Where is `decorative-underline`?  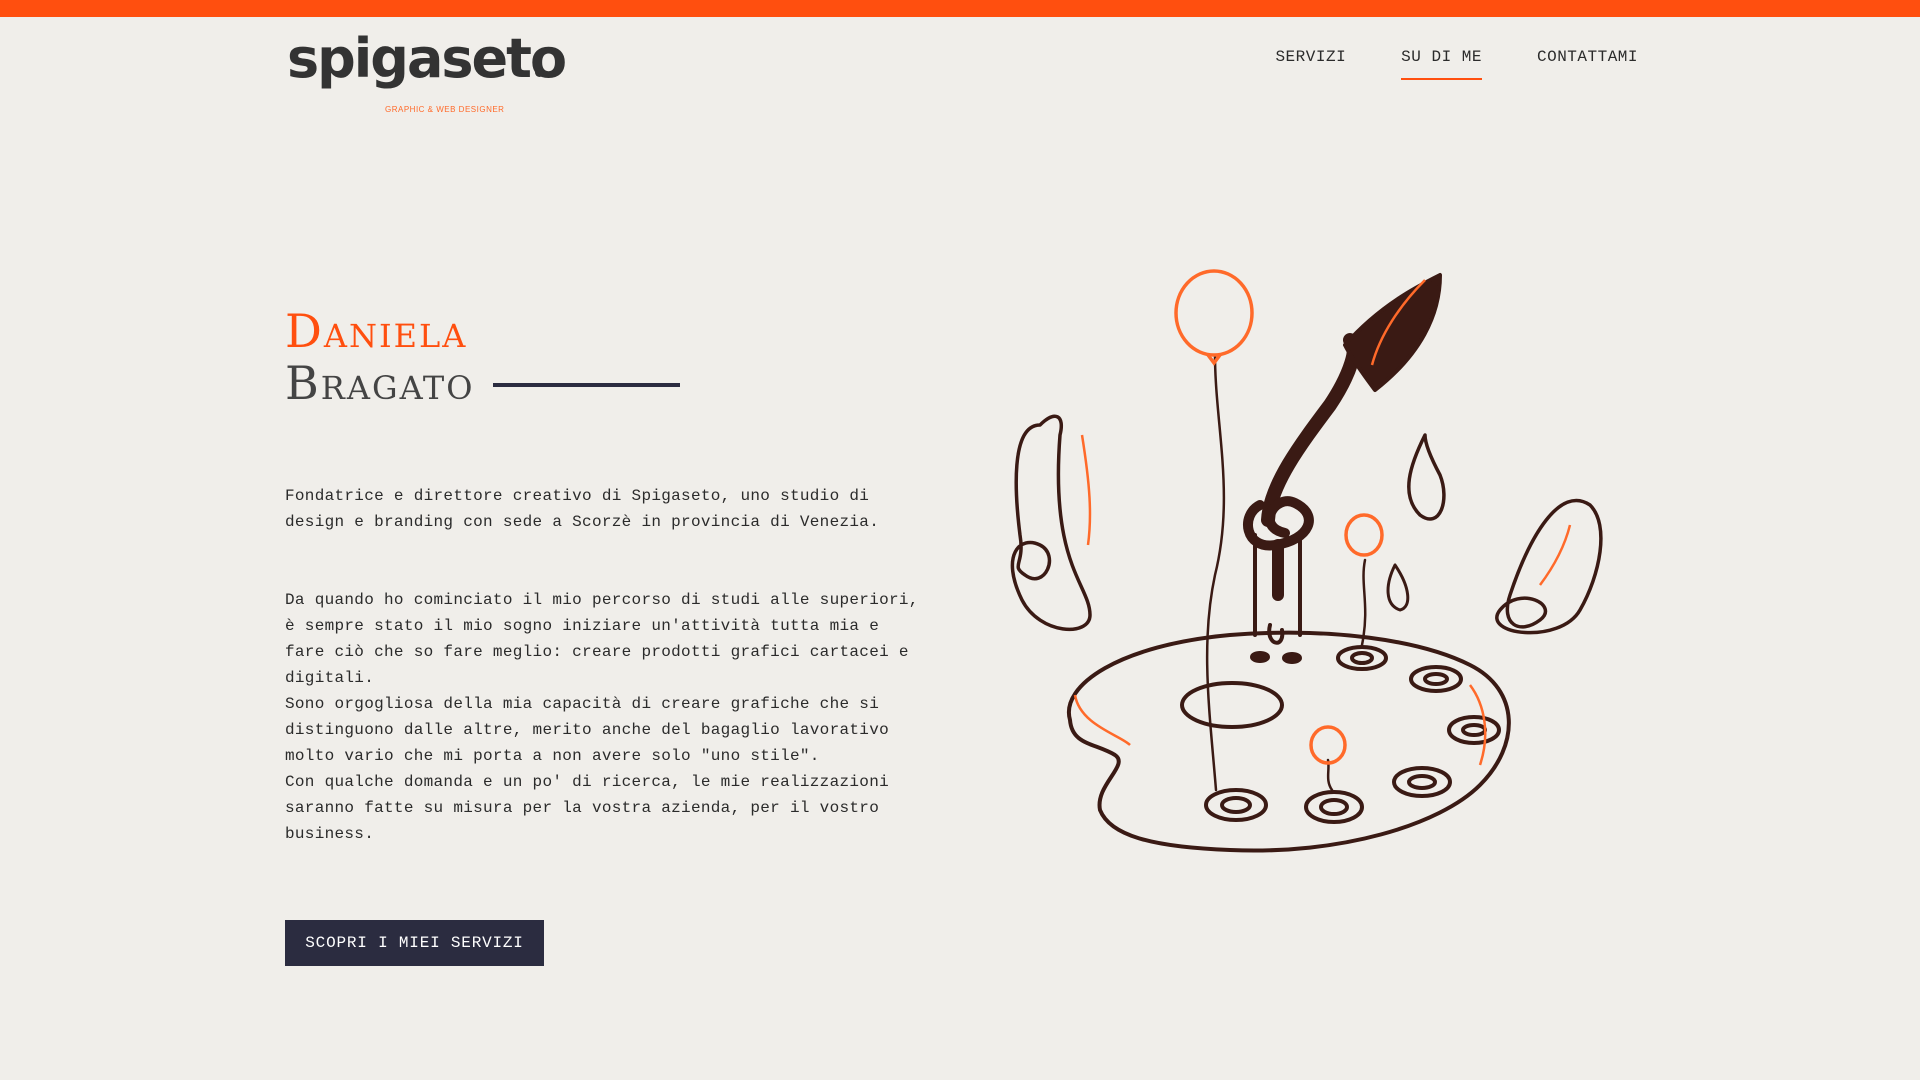 decorative-underline is located at coordinates (586, 385).